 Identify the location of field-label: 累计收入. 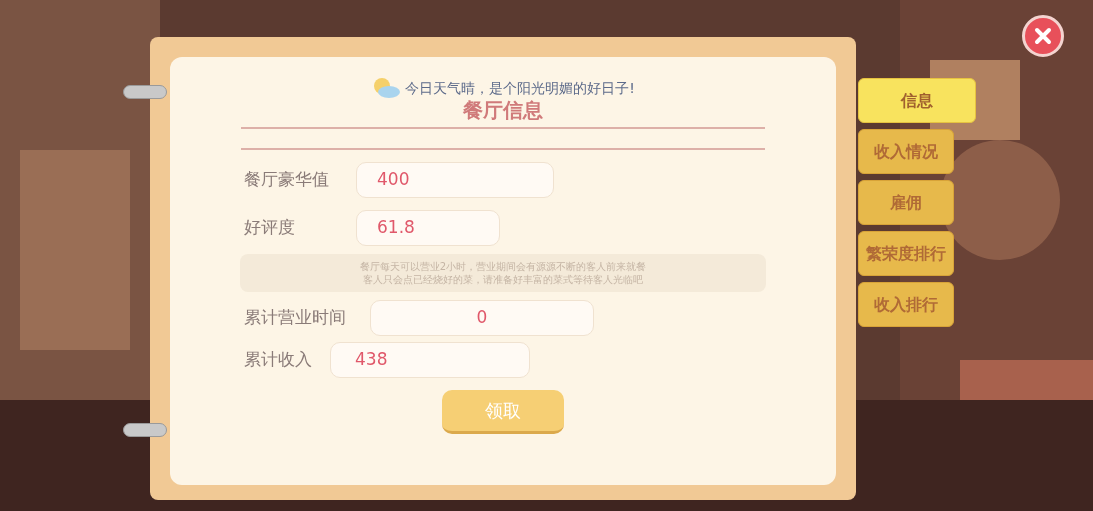
(278, 360).